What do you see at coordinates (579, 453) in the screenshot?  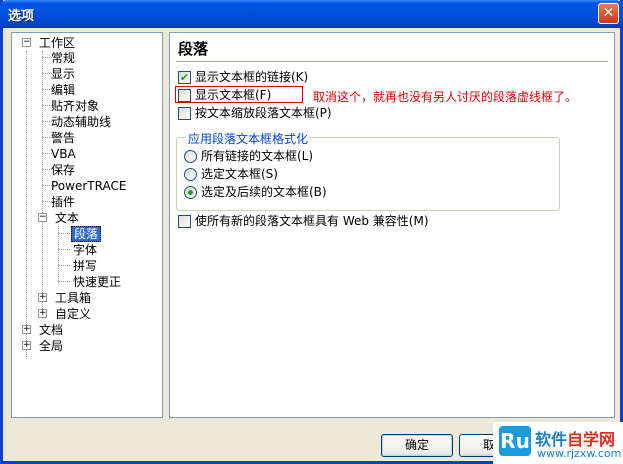 I see `watermark-url: www.rjzxw.com` at bounding box center [579, 453].